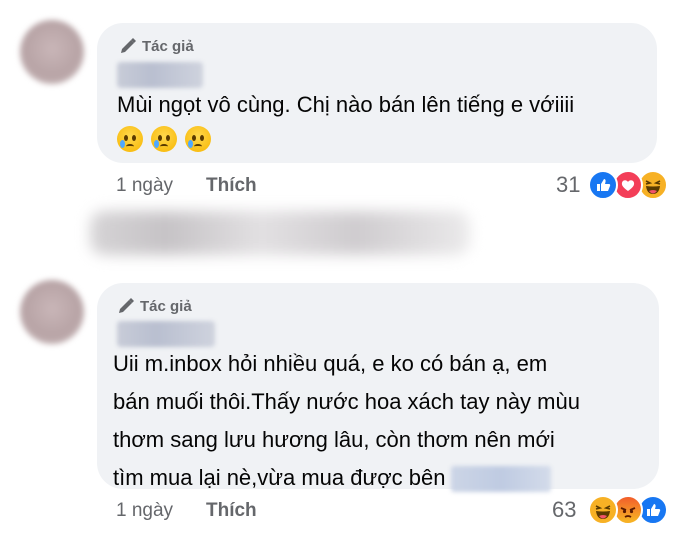 This screenshot has height=537, width=680. Describe the element at coordinates (346, 478) in the screenshot. I see `comment-line: tìm mua lại nè,vừa mua được bên` at that location.